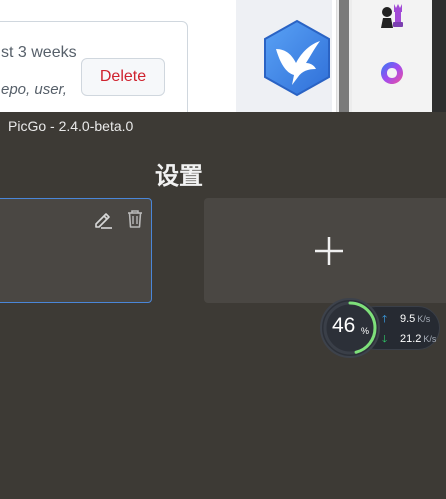 This screenshot has width=446, height=499. What do you see at coordinates (344, 325) in the screenshot?
I see `cpu-value: 46` at bounding box center [344, 325].